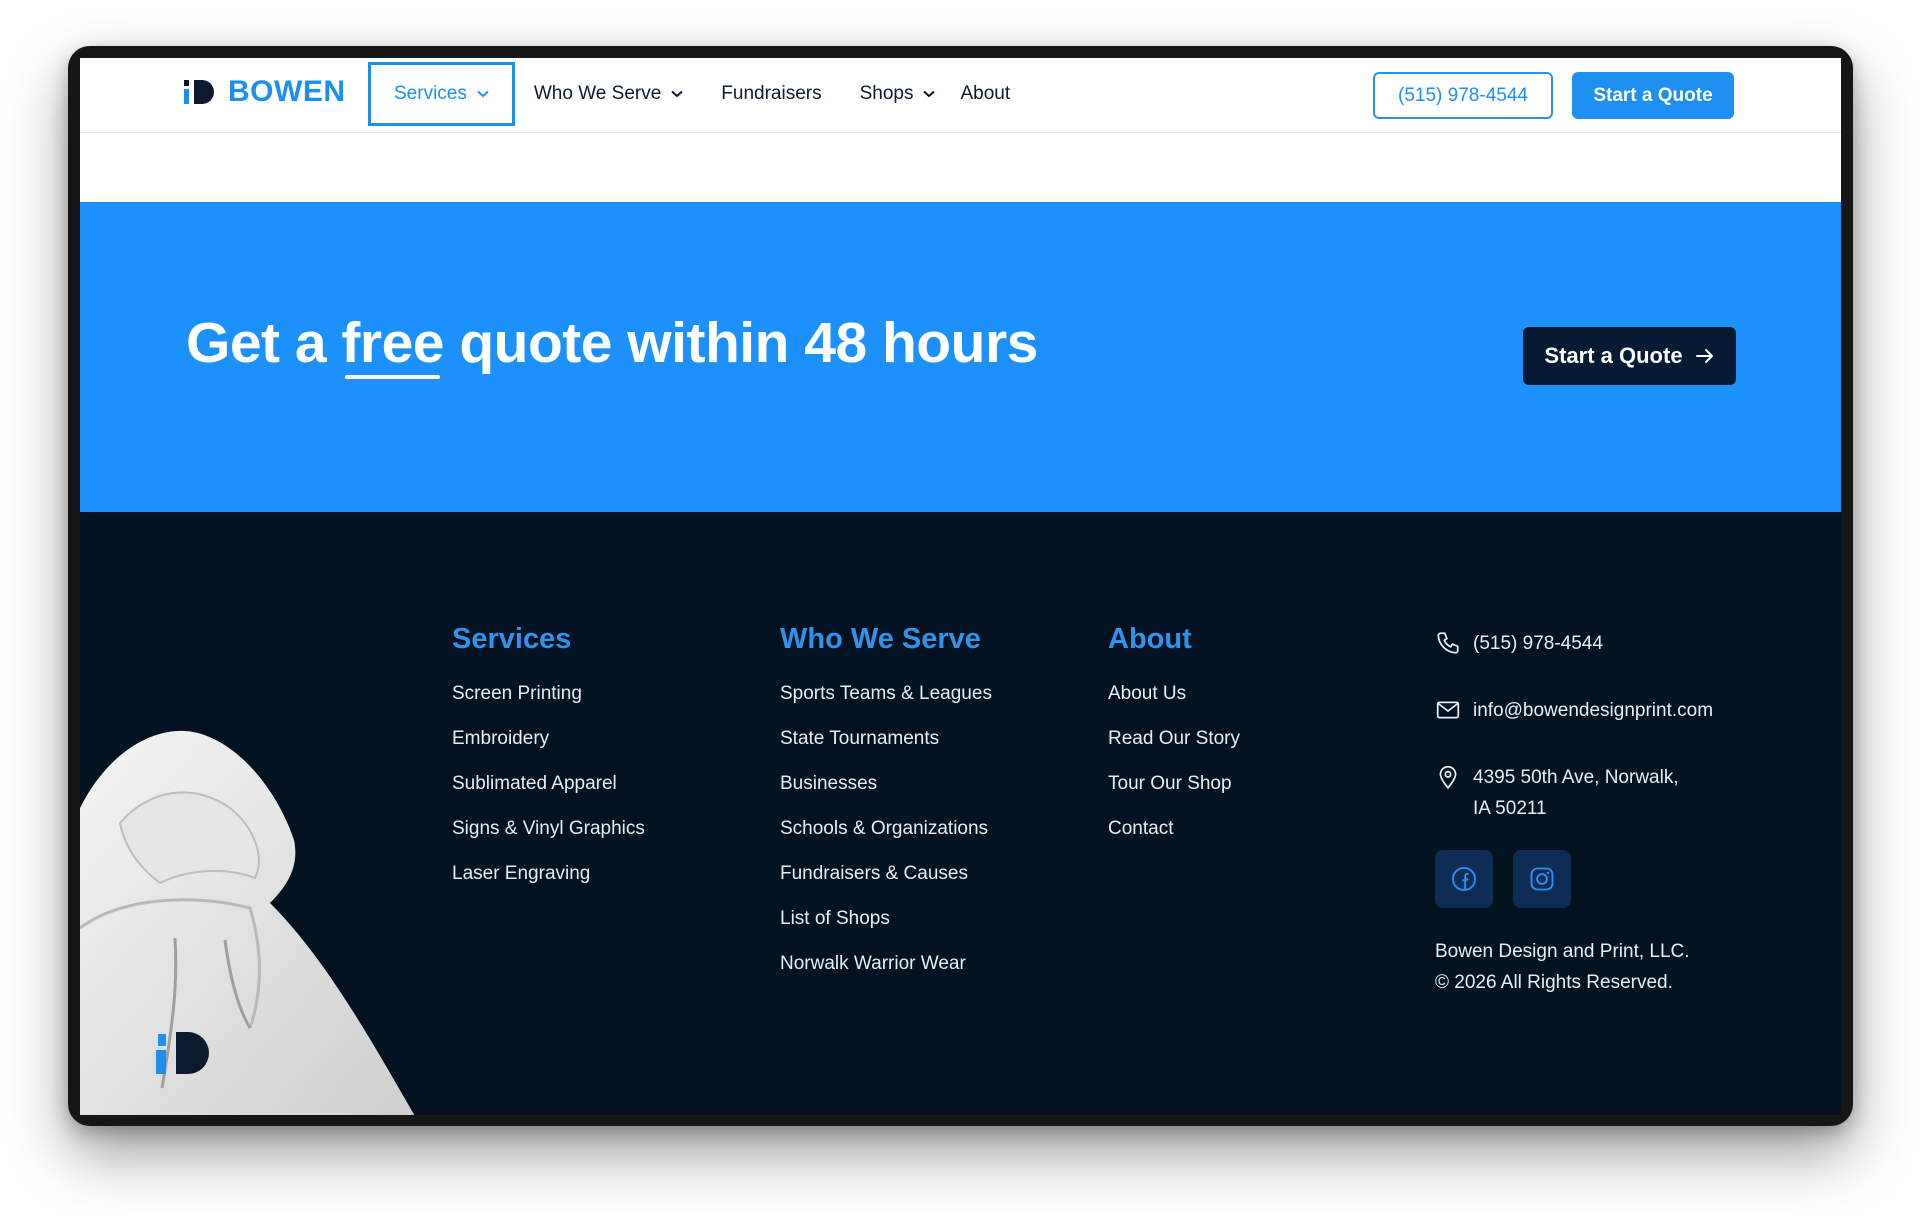 This screenshot has height=1216, width=1920. What do you see at coordinates (430, 93) in the screenshot?
I see `nav-item-label: Services` at bounding box center [430, 93].